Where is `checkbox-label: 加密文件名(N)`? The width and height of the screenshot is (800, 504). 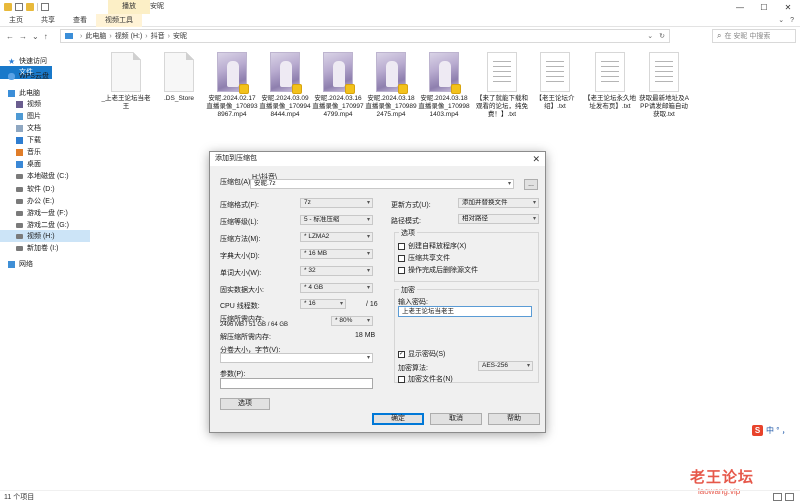
checkbox-label: 加密文件名(N) is located at coordinates (430, 379).